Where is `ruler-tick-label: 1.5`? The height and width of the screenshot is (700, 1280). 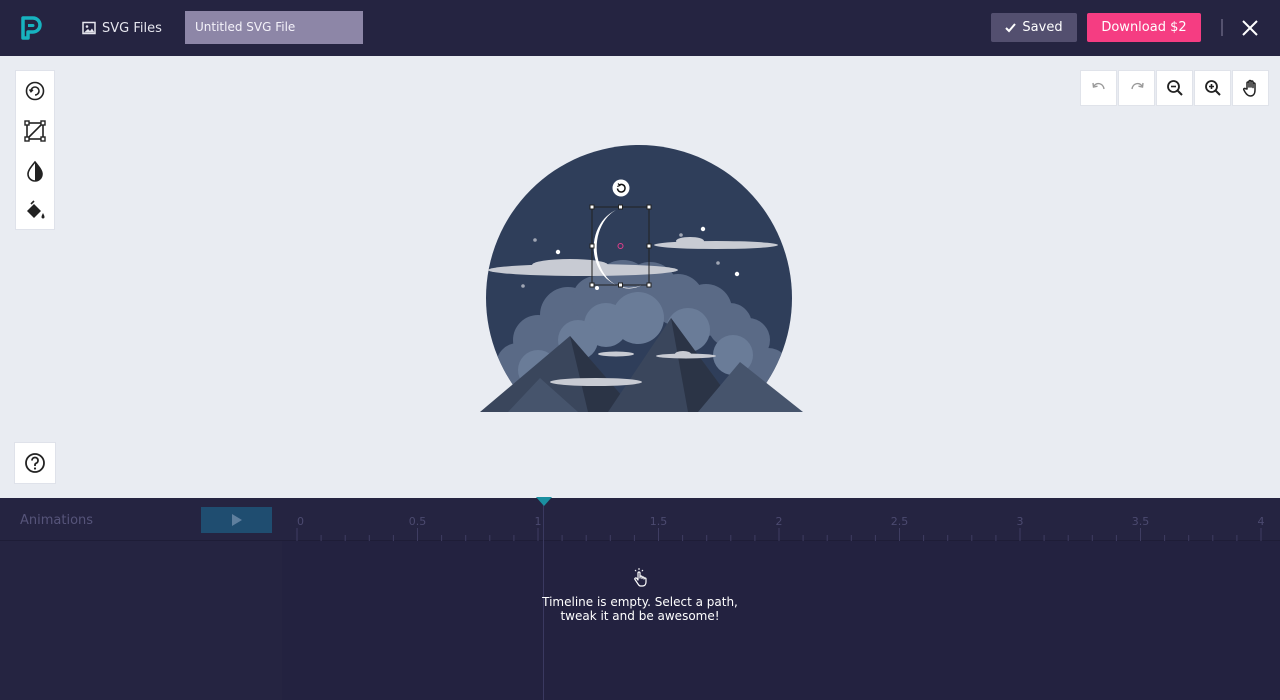
ruler-tick-label: 1.5 is located at coordinates (659, 521).